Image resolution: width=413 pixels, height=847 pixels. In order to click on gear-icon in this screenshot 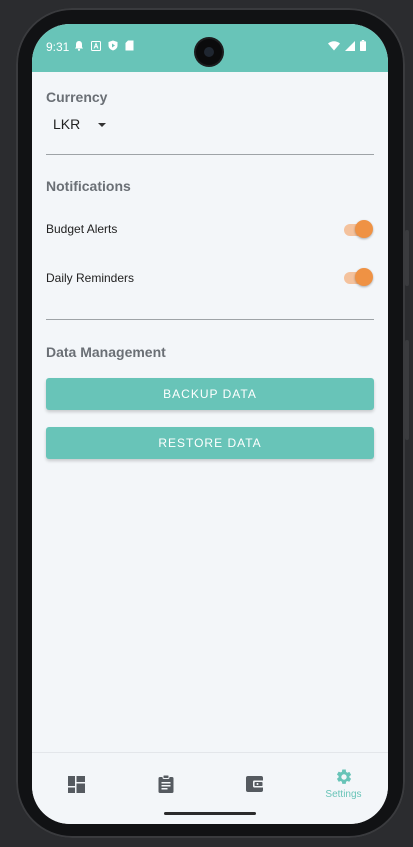, I will do `click(343, 776)`.